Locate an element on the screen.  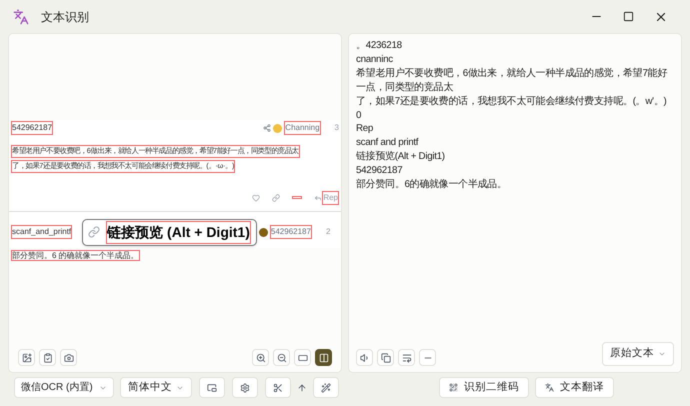
copy-icon is located at coordinates (385, 357).